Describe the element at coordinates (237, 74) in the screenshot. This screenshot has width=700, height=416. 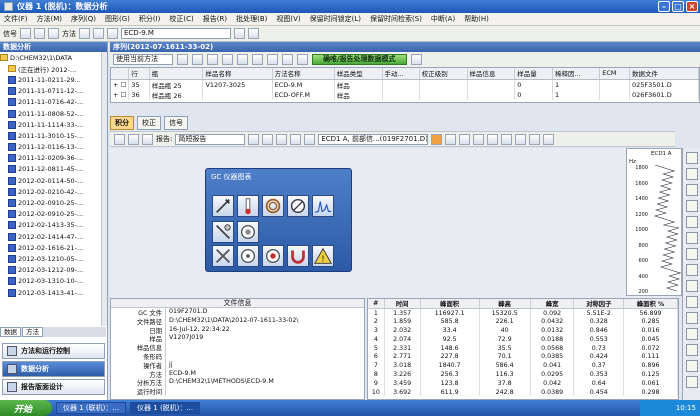
I see `col-sample-name: 样品名称` at that location.